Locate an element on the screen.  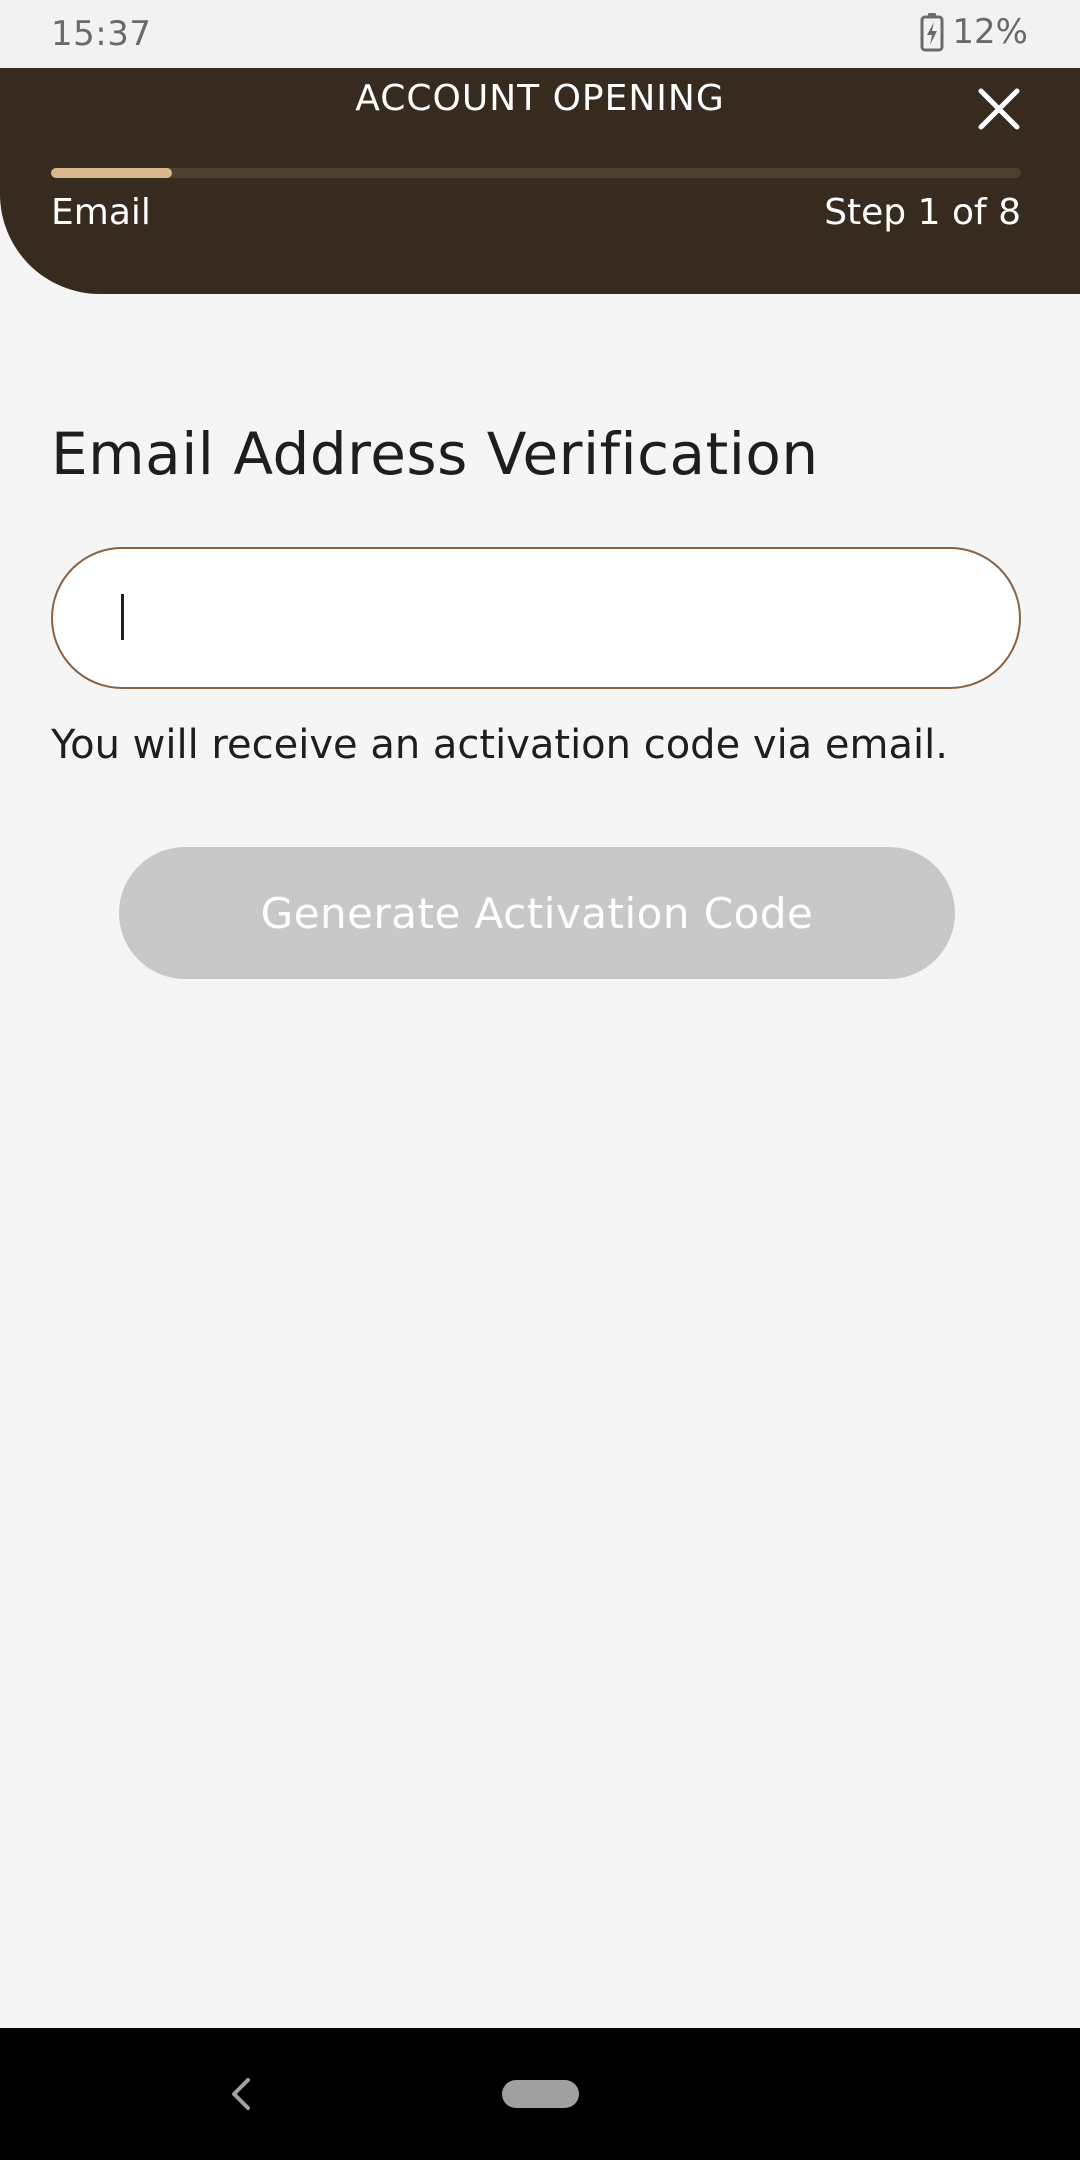
home-pill-icon is located at coordinates (540, 2094).